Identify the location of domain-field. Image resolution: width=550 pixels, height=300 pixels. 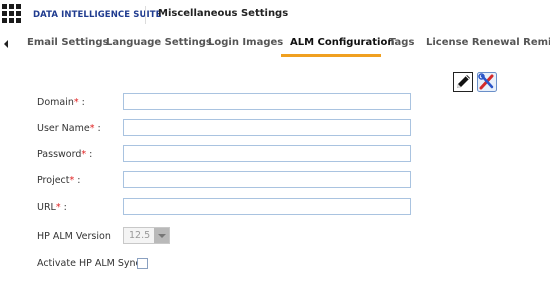
(267, 101).